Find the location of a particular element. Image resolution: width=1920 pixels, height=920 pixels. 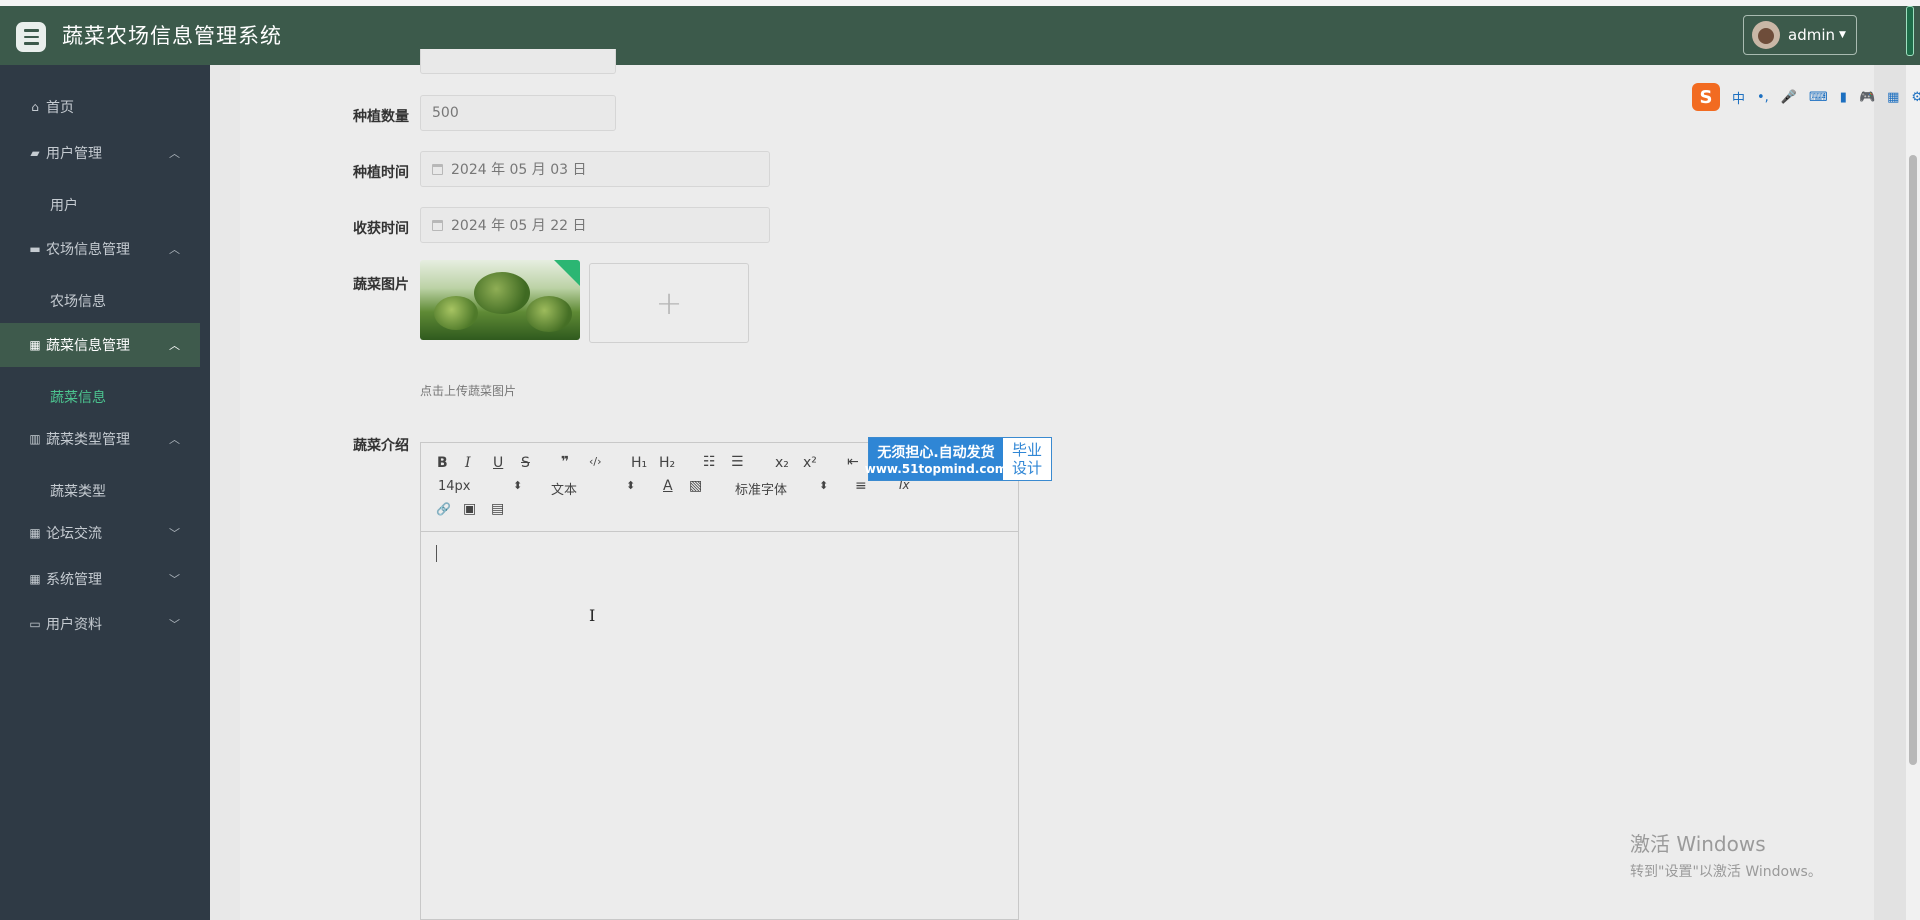

sidebar-item-label: 系统管理 is located at coordinates (74, 580).